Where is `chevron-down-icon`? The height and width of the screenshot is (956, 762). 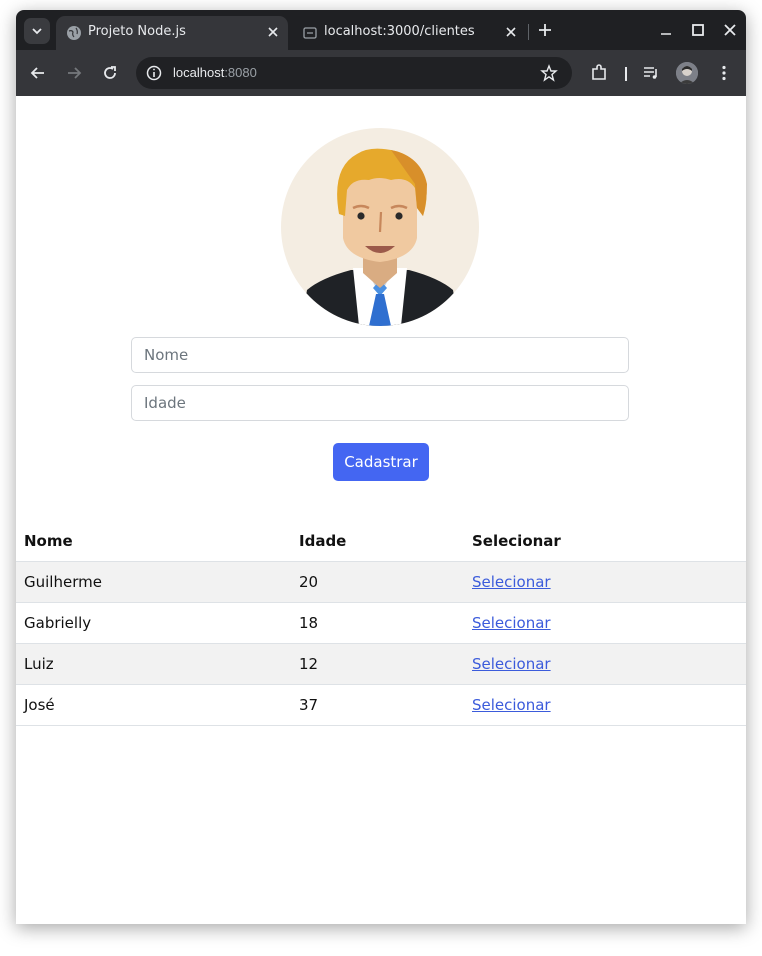 chevron-down-icon is located at coordinates (37, 31).